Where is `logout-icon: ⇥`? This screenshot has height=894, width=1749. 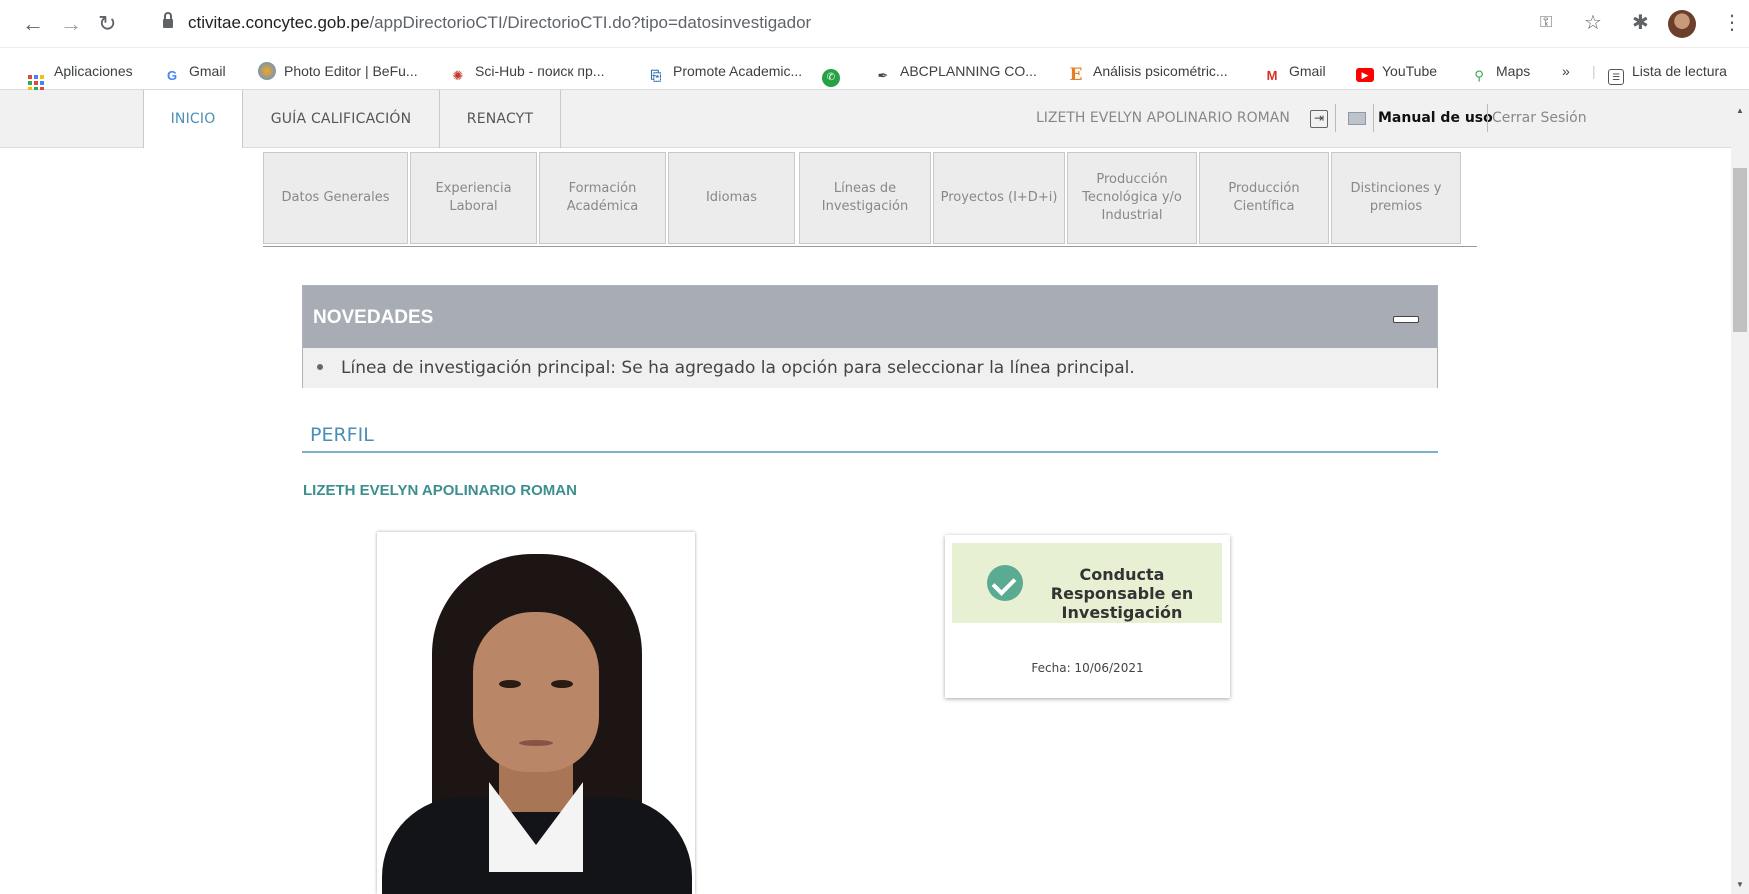 logout-icon: ⇥ is located at coordinates (1319, 119).